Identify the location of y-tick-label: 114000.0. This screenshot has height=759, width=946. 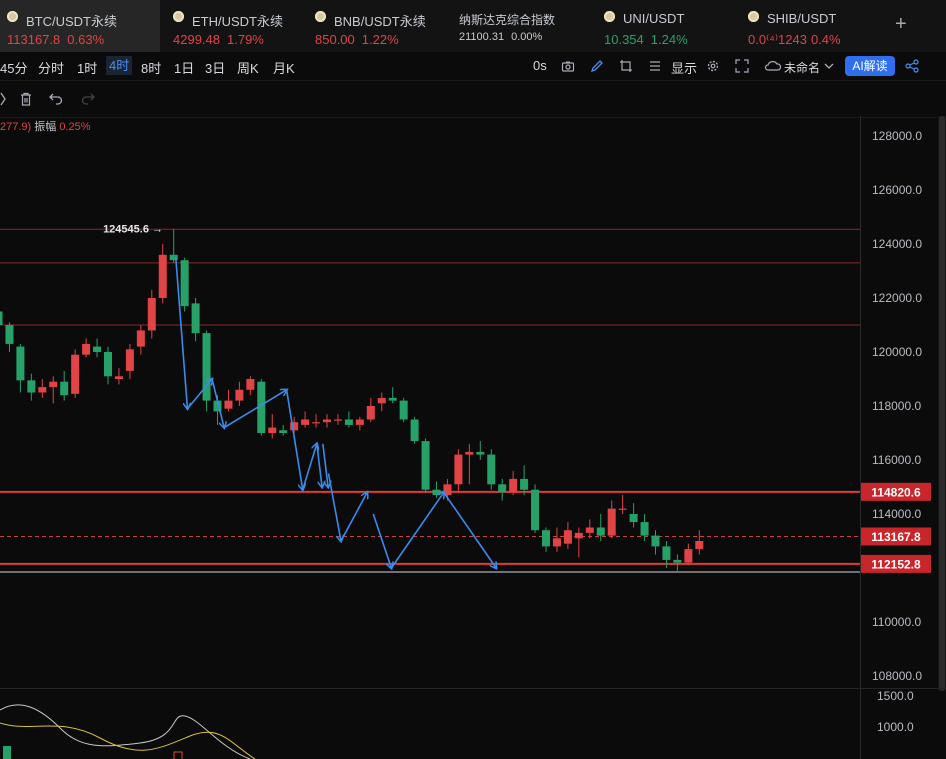
(896, 514).